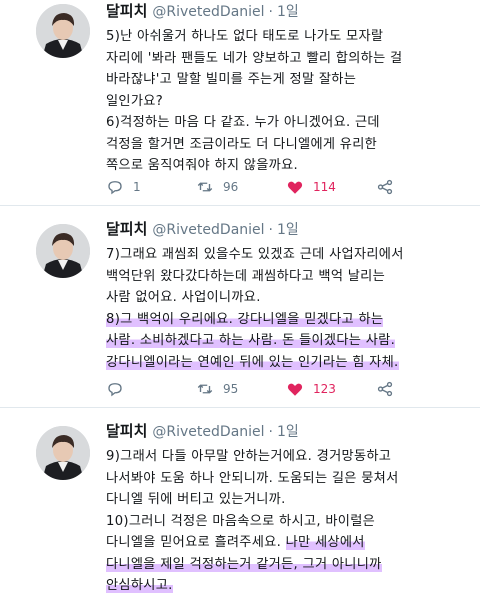 This screenshot has width=480, height=597. I want to click on tweet-line: 5)난 아쉬울거 하나도 없다 태도로 나가도 모자랄, so click(289, 37).